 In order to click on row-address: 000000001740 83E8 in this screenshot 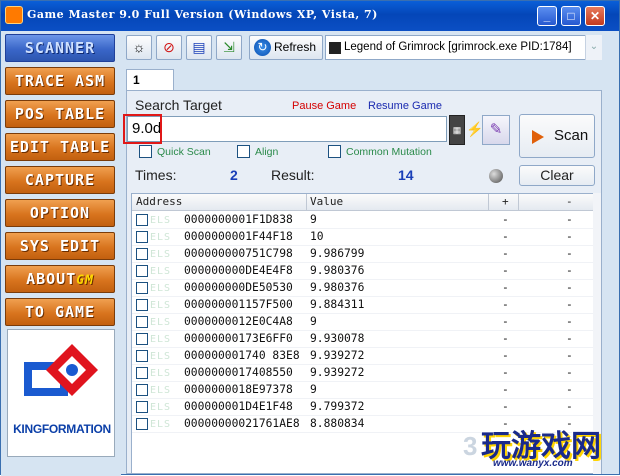, I will do `click(242, 356)`.